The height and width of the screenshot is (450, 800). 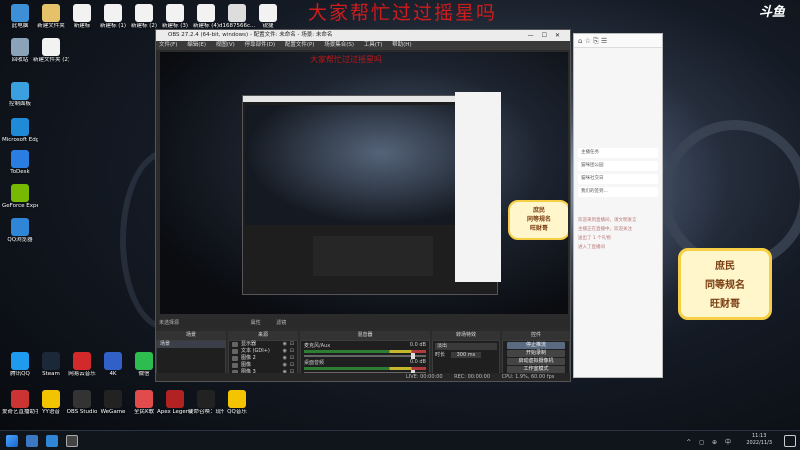 What do you see at coordinates (725, 284) in the screenshot?
I see `fan-sticker: 庶民 同等规名 旺财哥` at bounding box center [725, 284].